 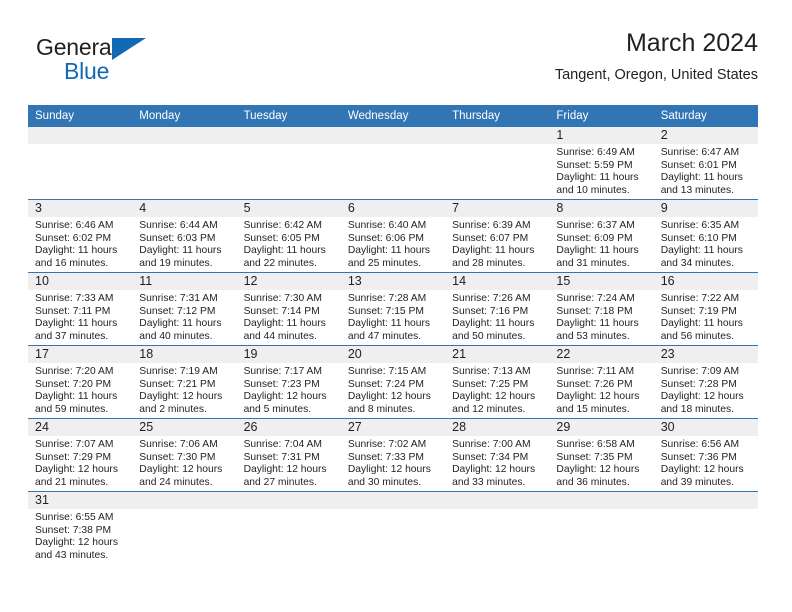 What do you see at coordinates (594, 165) in the screenshot?
I see `sunset-text: Sunset: 5:59 PM` at bounding box center [594, 165].